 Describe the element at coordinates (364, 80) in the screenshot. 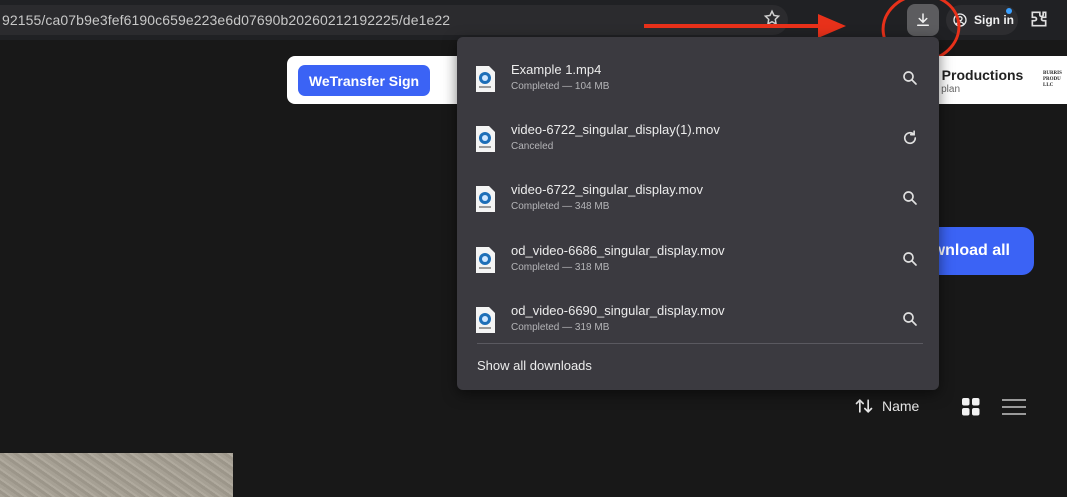

I see `wetransfer-signup-button: WeTransfer Sign` at that location.